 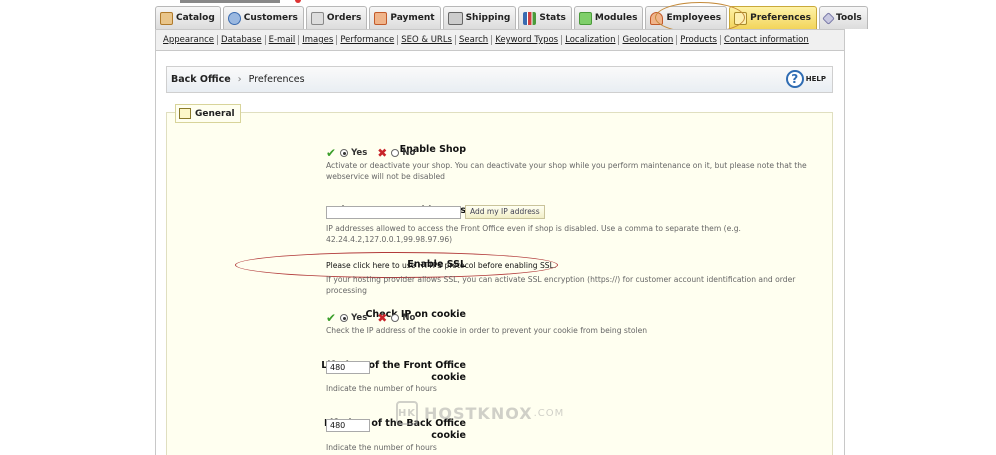 What do you see at coordinates (336, 17) in the screenshot?
I see `tab-orders: Orders` at bounding box center [336, 17].